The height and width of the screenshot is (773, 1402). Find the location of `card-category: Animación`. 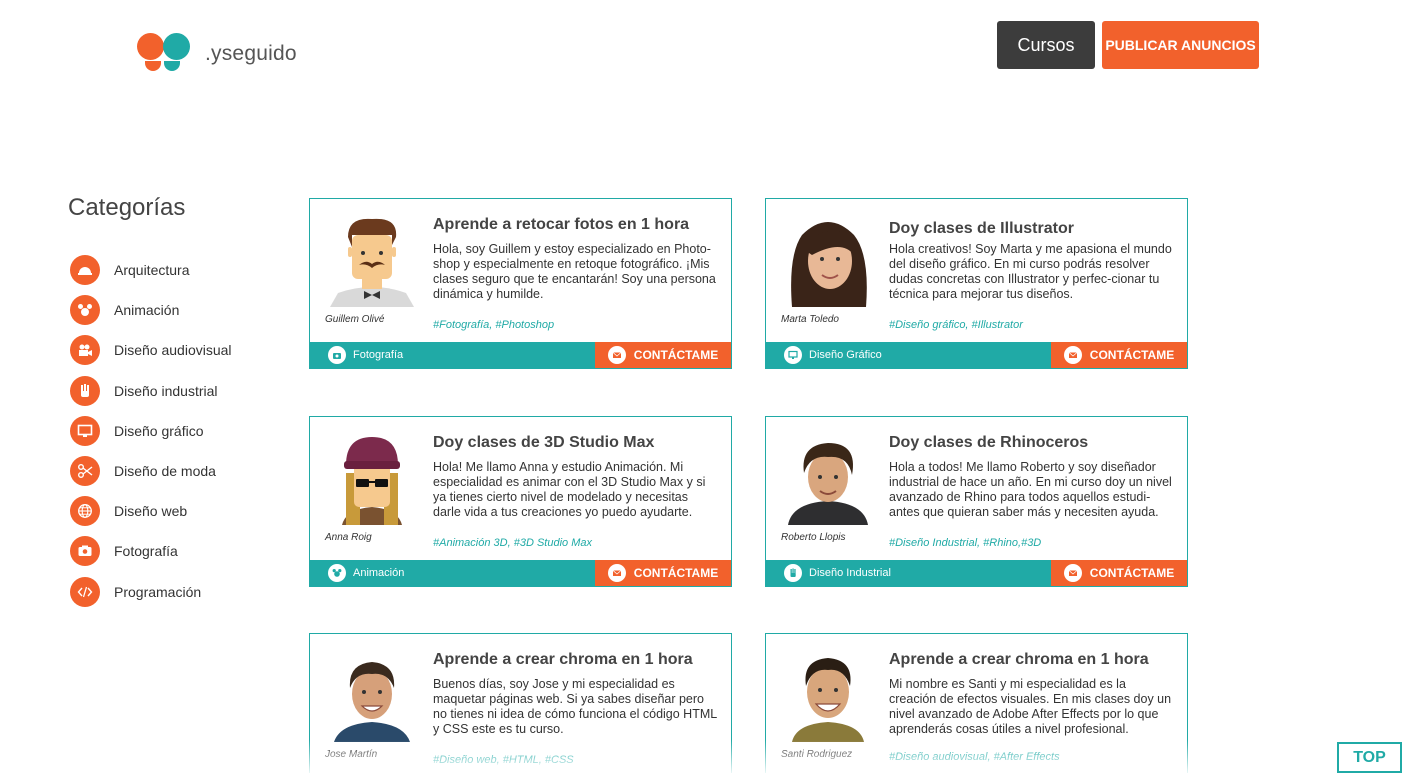

card-category: Animación is located at coordinates (366, 573).